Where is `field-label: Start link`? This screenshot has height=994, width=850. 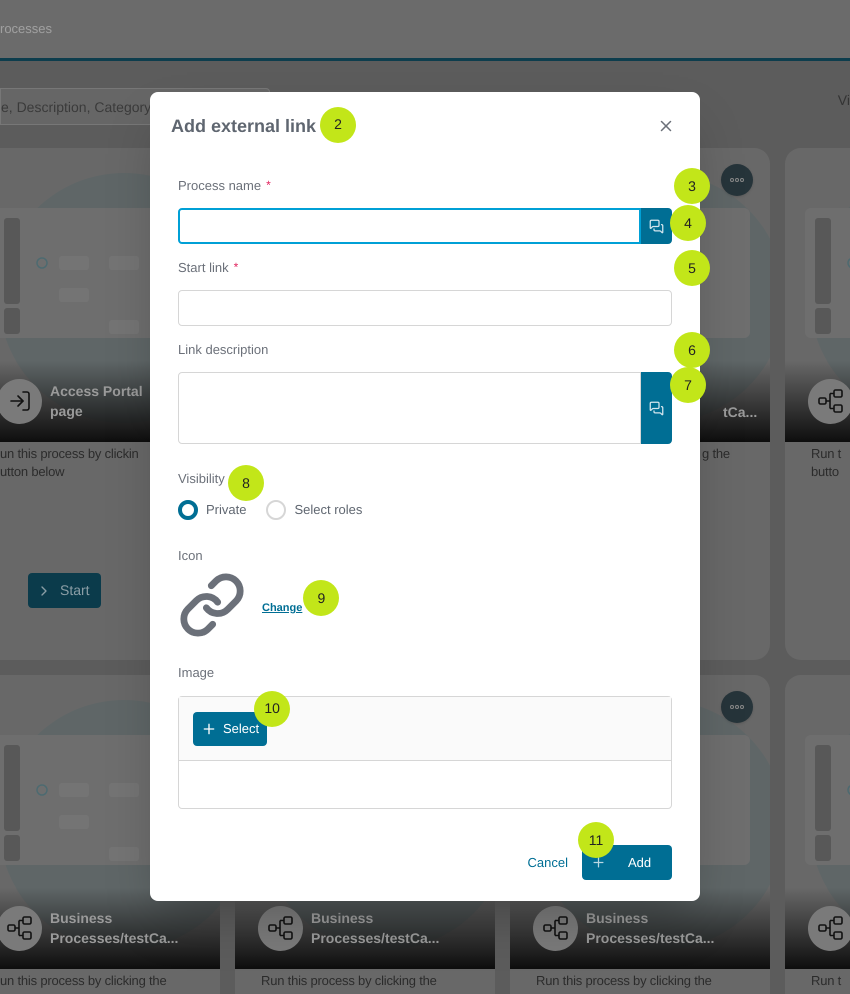
field-label: Start link is located at coordinates (203, 268).